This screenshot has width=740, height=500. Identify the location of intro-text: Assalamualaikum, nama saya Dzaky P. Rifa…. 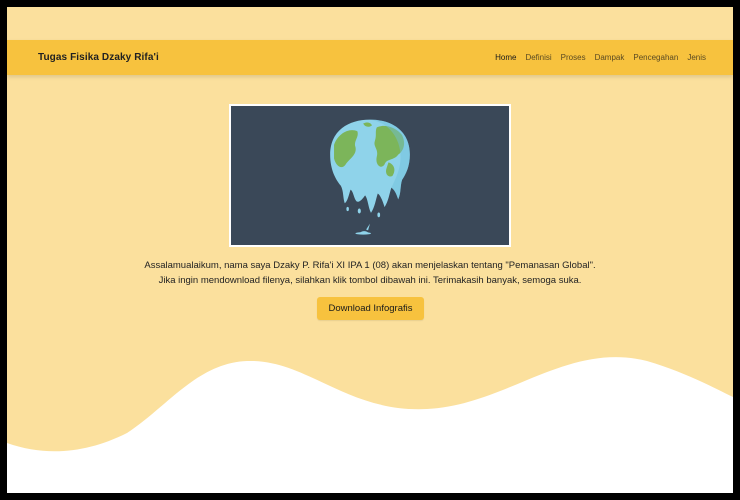
(370, 273).